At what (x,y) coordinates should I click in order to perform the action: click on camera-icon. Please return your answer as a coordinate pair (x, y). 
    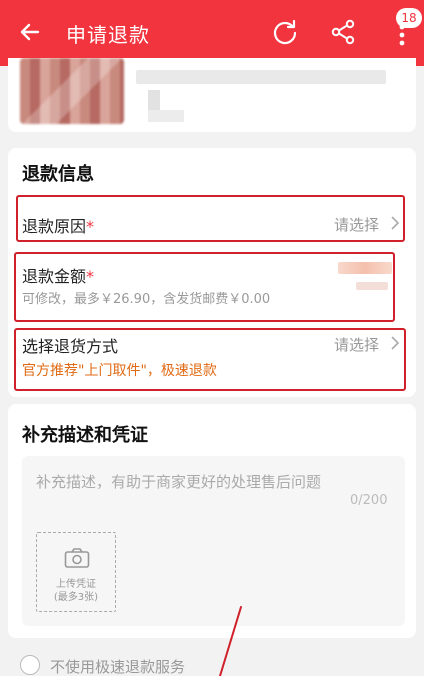
    Looking at the image, I should click on (77, 558).